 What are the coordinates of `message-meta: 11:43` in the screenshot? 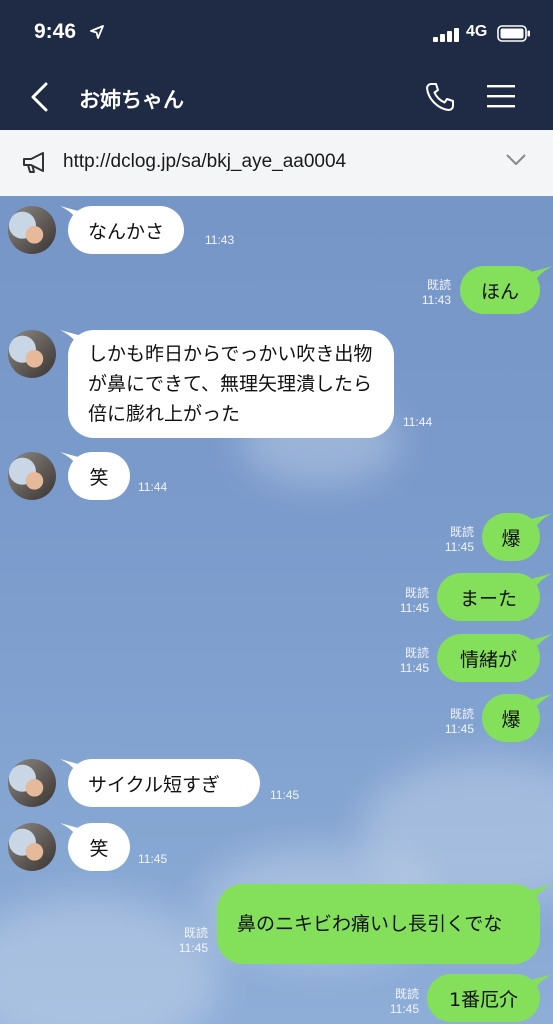 It's located at (219, 240).